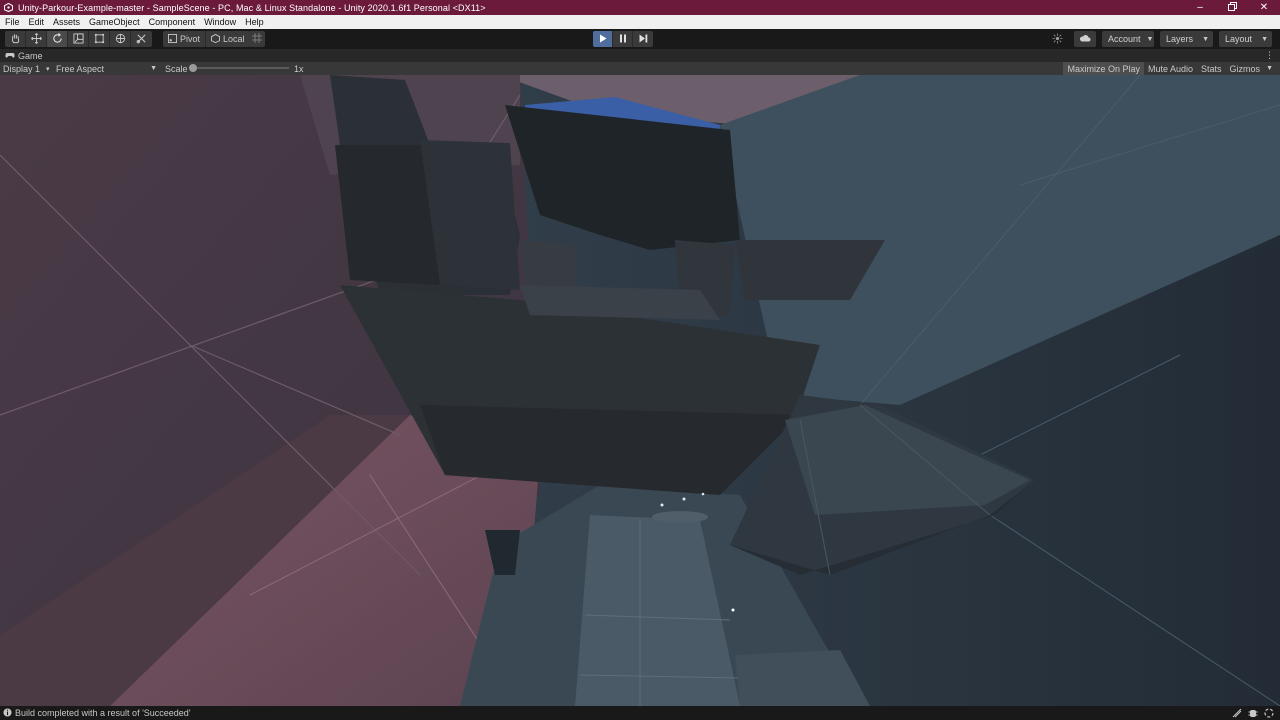 This screenshot has width=1280, height=720. I want to click on scale-label: Scale, so click(176, 68).